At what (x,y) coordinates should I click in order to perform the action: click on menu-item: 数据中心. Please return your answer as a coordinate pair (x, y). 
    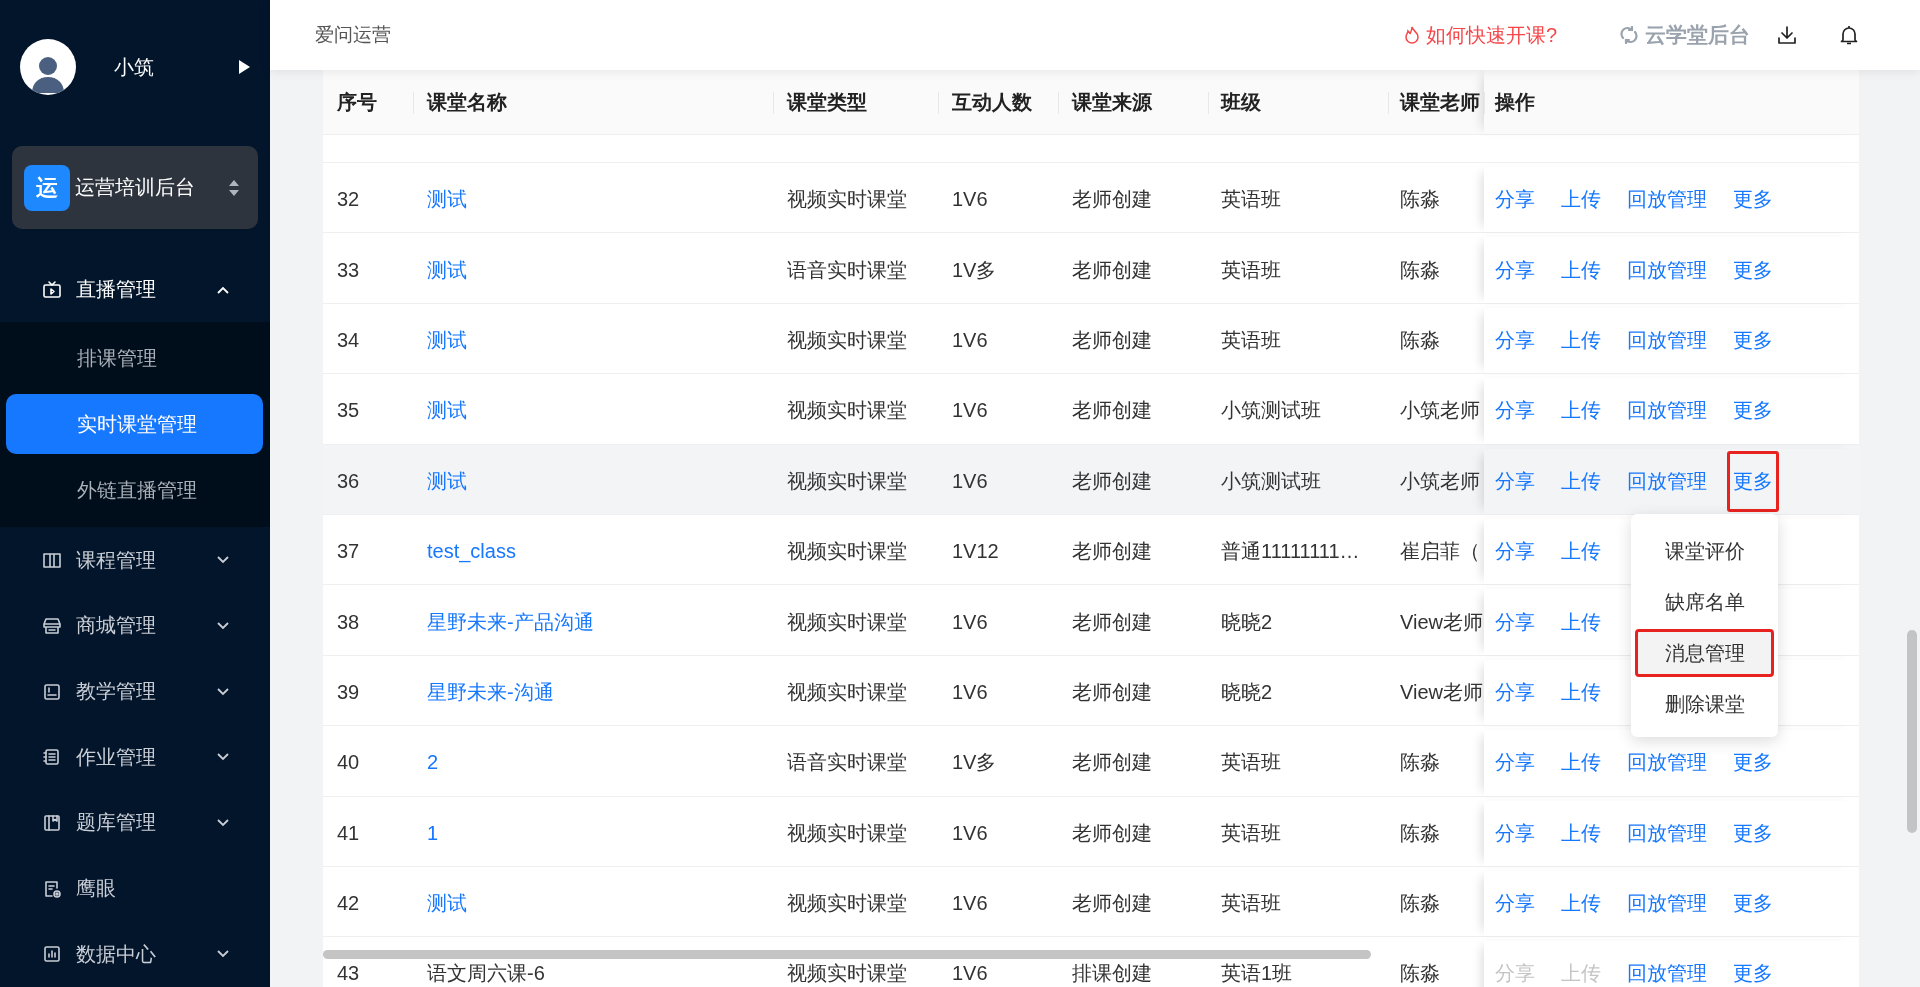
    Looking at the image, I should click on (135, 954).